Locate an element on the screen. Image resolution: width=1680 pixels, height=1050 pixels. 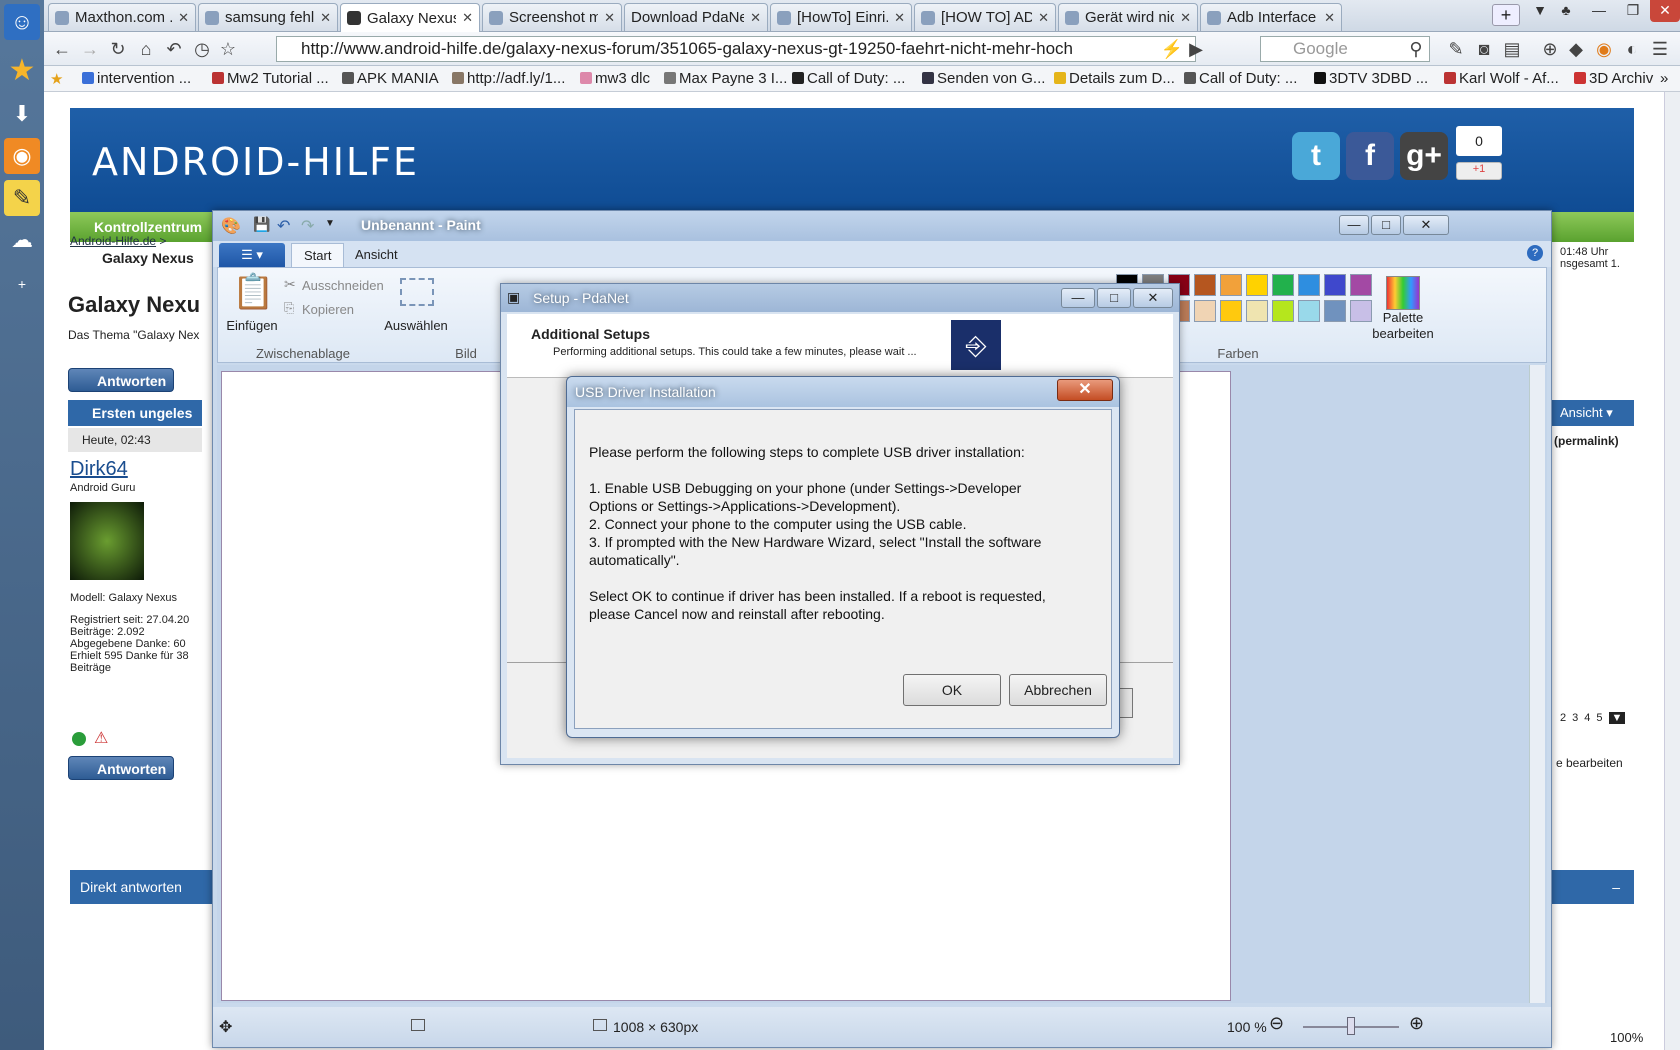
copy-button: Kopieren is located at coordinates (328, 309).